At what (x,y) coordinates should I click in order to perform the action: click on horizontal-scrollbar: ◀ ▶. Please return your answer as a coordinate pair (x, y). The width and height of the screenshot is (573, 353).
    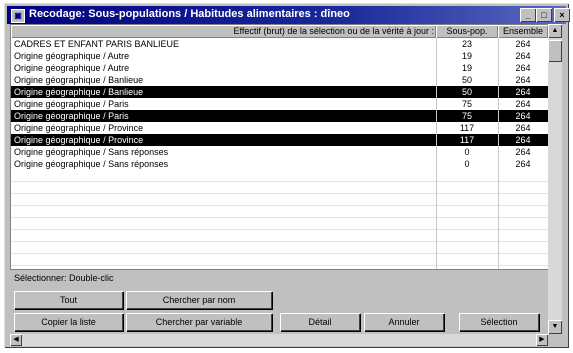
    Looking at the image, I should click on (279, 340).